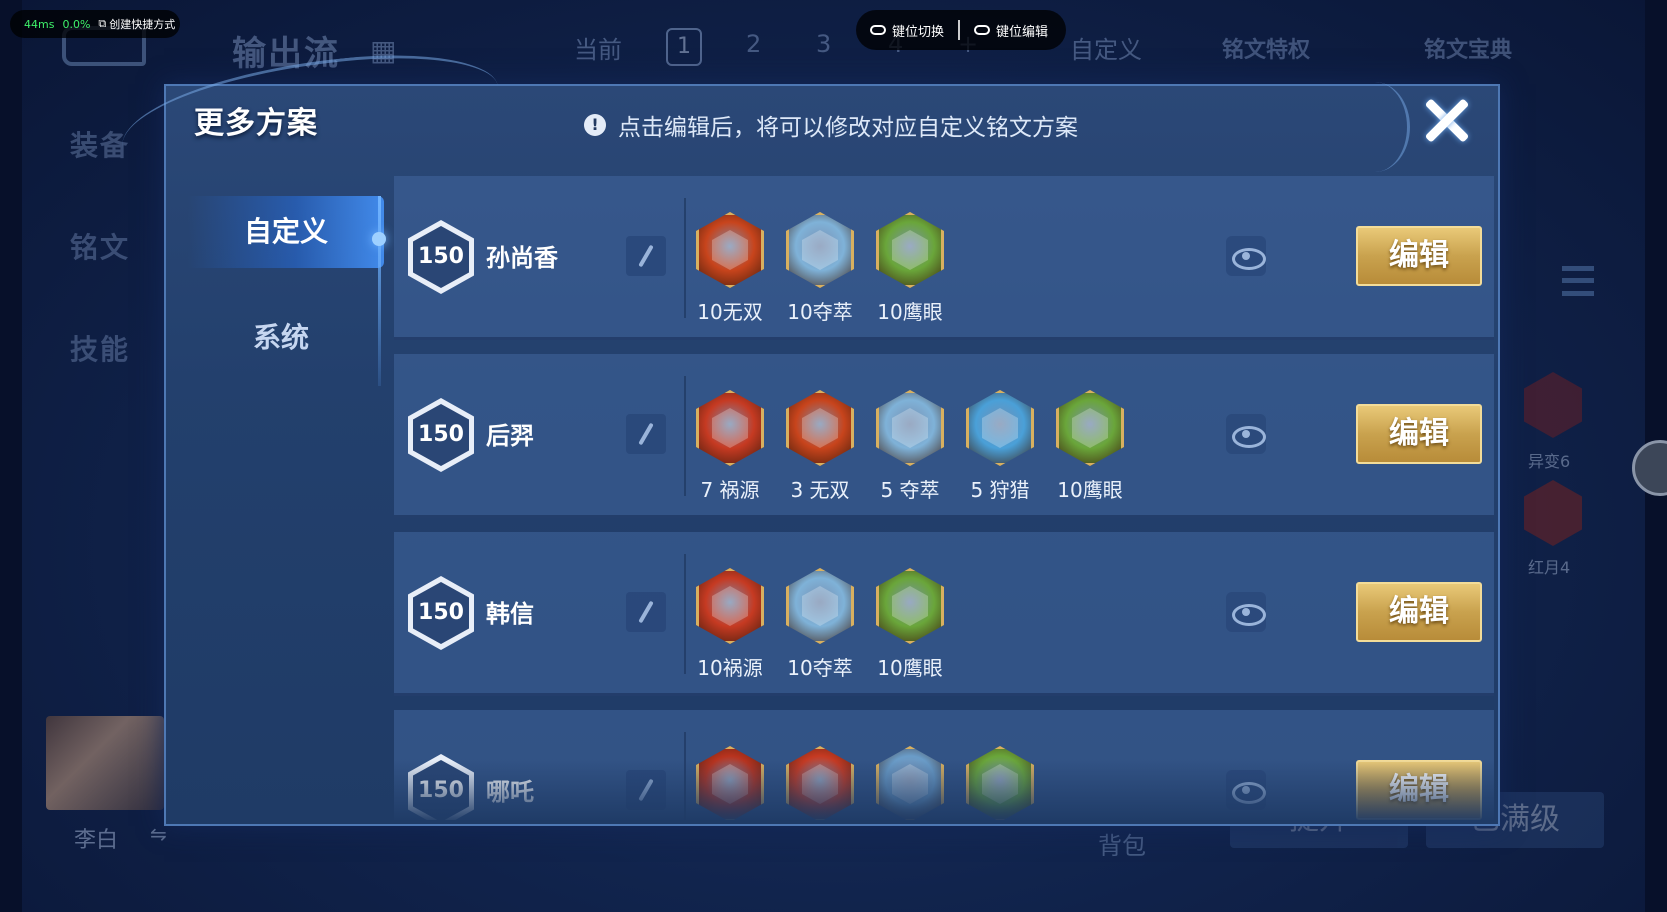  Describe the element at coordinates (256, 123) in the screenshot. I see `dialog-title: 更多方案` at that location.